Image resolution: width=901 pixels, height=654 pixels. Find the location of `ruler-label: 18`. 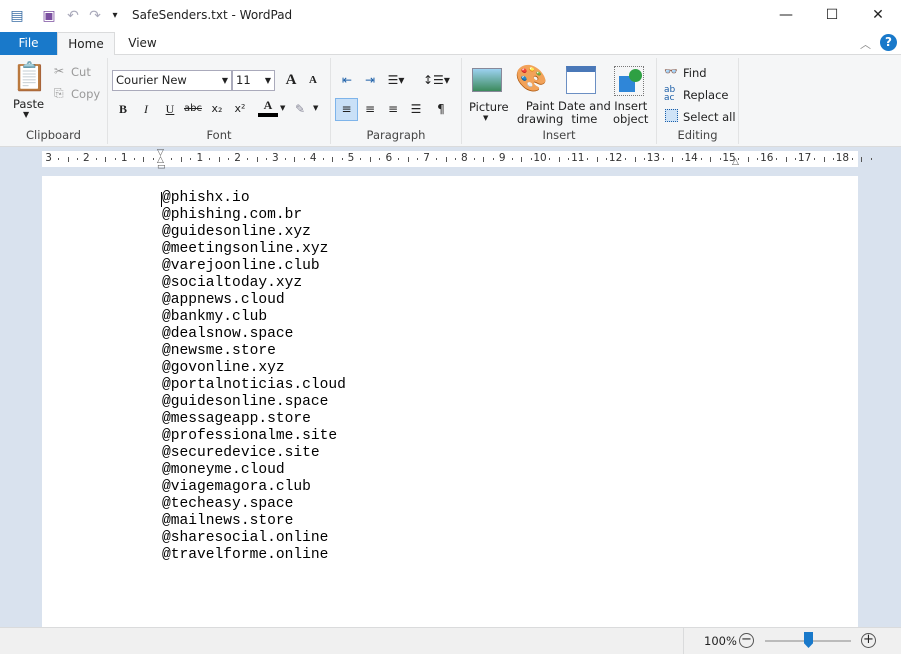

ruler-label: 18 is located at coordinates (842, 158).